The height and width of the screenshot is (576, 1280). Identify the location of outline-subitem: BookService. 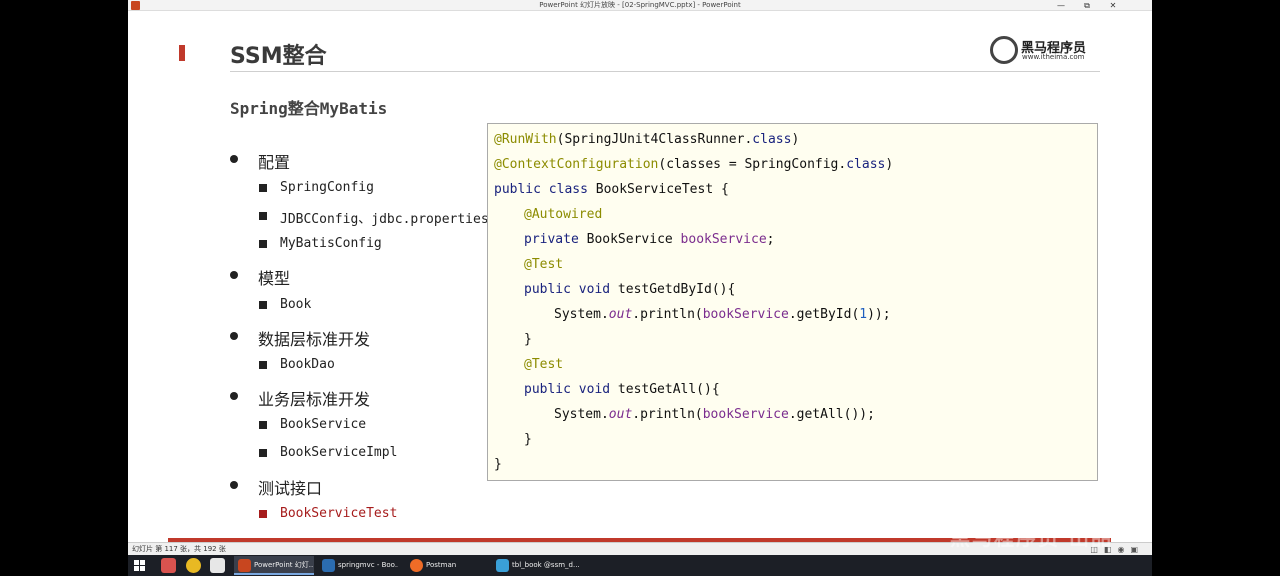
(323, 424).